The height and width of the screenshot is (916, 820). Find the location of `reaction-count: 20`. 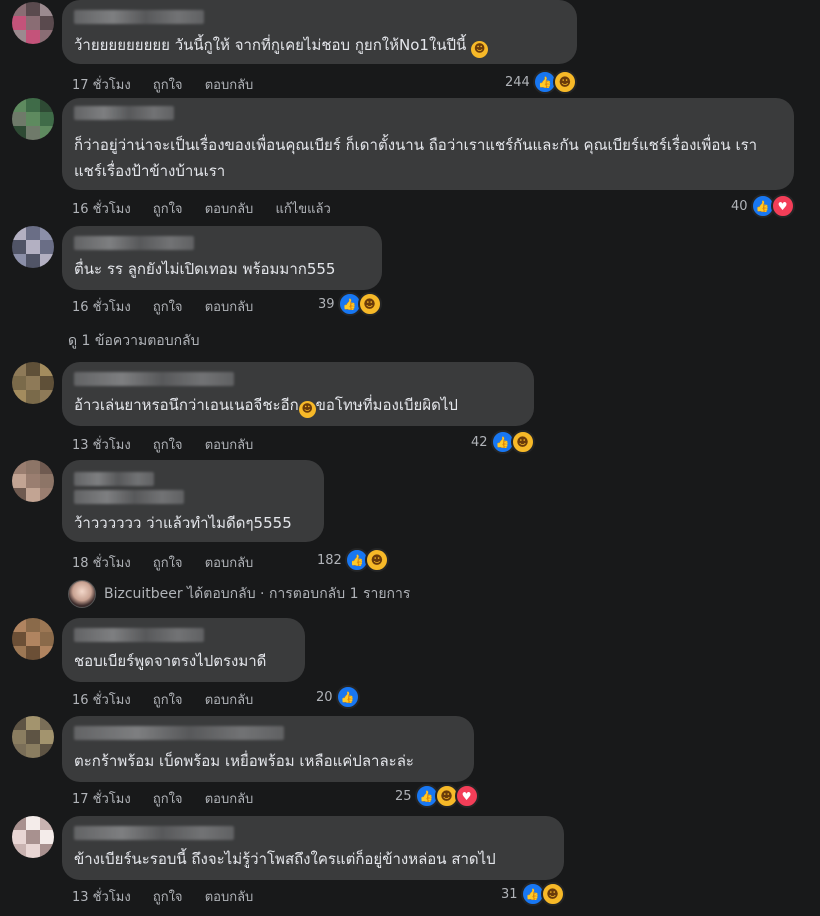

reaction-count: 20 is located at coordinates (324, 697).